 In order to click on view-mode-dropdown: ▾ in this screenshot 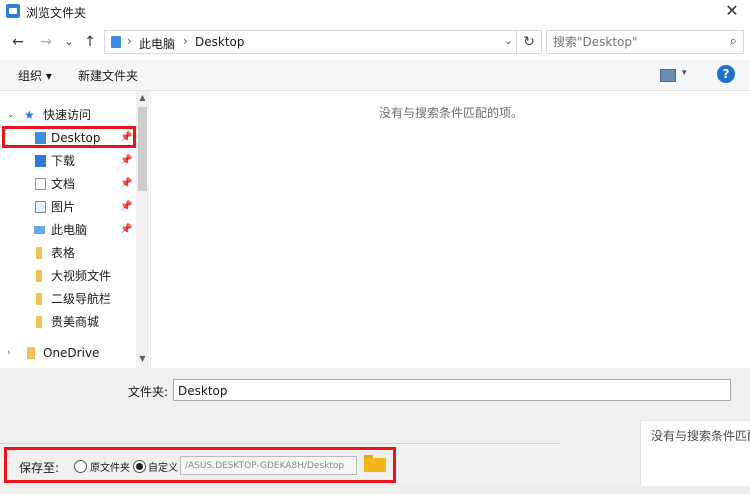, I will do `click(684, 73)`.